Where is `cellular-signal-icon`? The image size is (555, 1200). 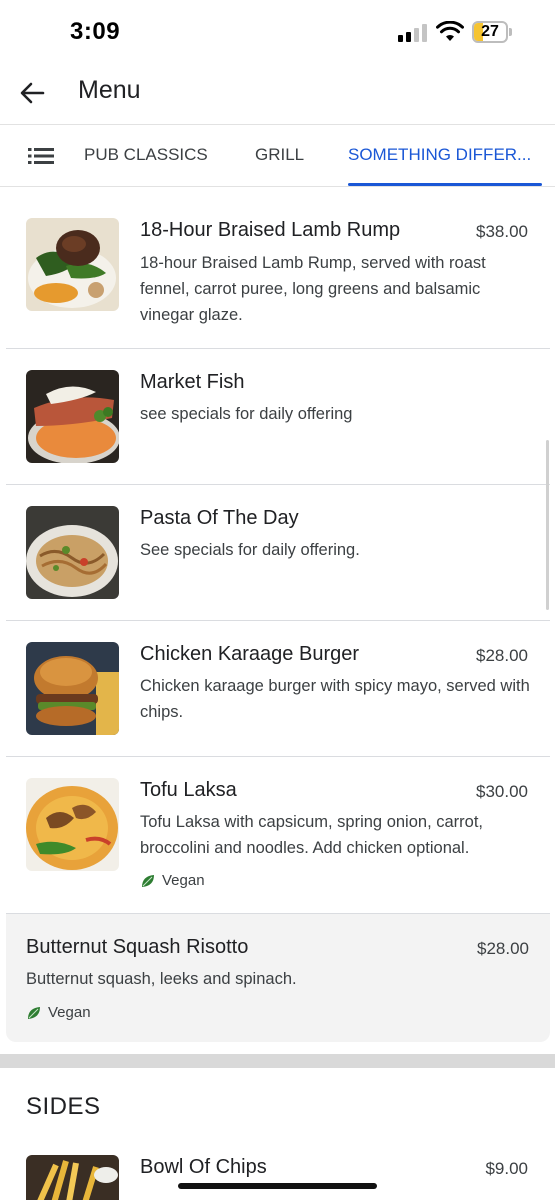
cellular-signal-icon is located at coordinates (413, 33).